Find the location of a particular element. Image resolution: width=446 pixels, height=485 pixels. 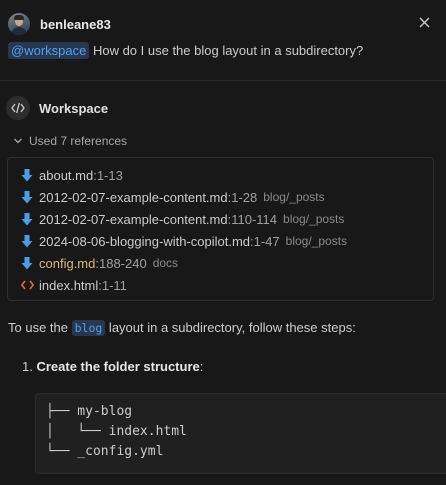

agent-header: Workspace is located at coordinates (57, 108).